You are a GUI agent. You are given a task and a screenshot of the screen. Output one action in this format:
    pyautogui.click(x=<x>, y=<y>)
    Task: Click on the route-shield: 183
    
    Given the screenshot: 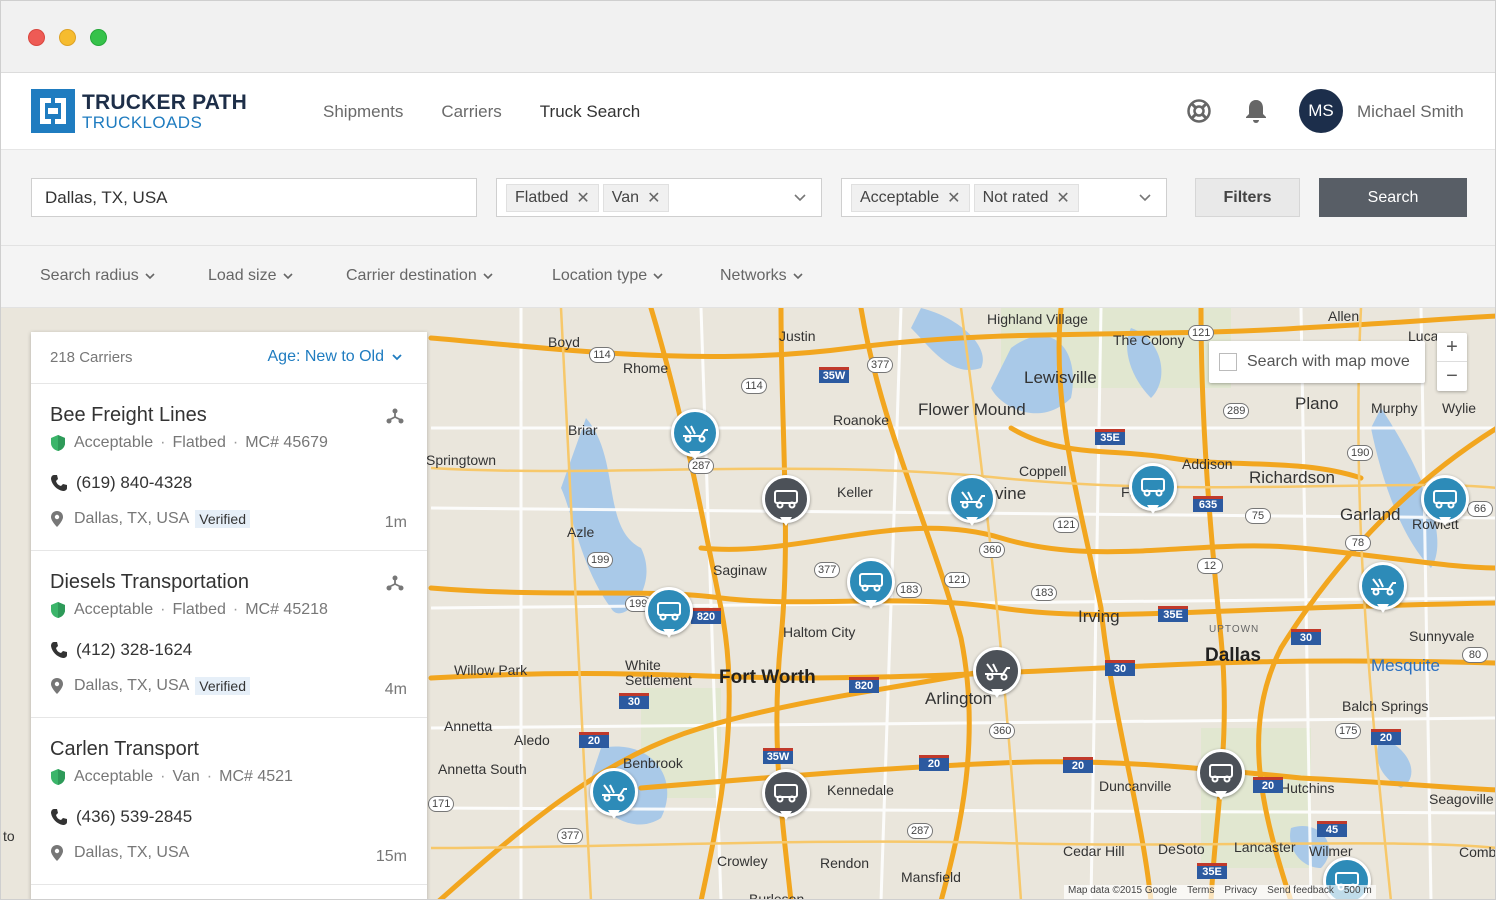 What is the action you would take?
    pyautogui.click(x=1044, y=593)
    